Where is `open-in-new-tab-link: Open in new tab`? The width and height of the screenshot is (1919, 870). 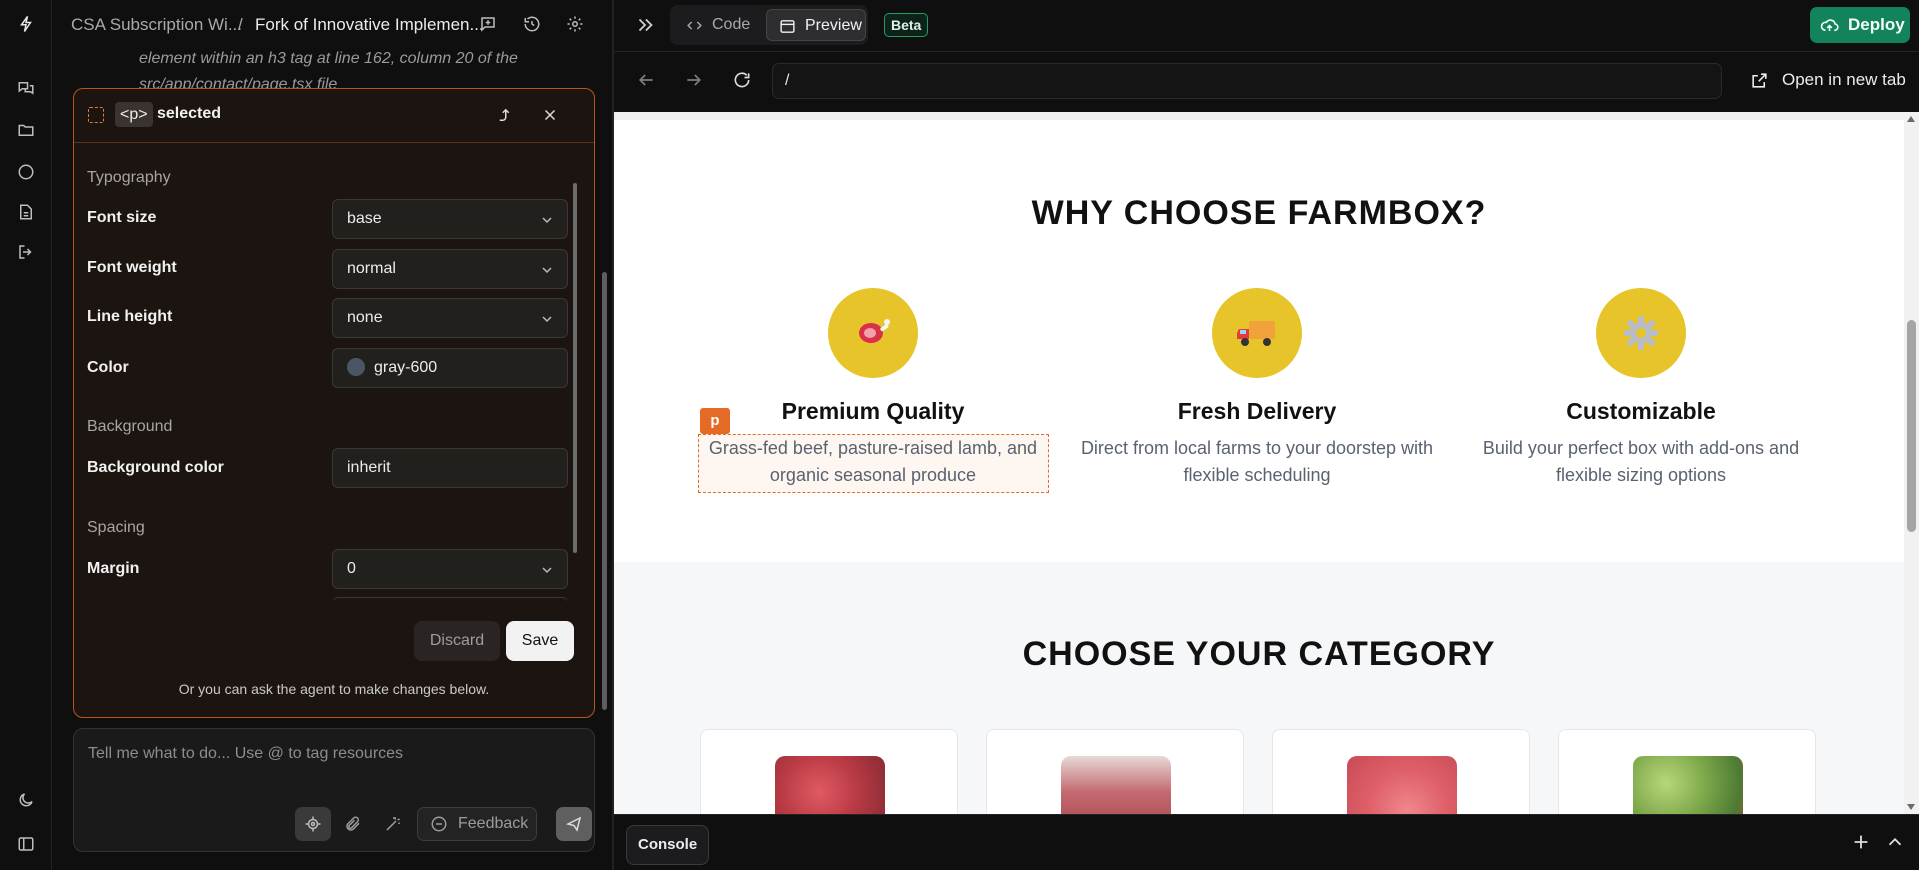
open-in-new-tab-link: Open in new tab is located at coordinates (1828, 80).